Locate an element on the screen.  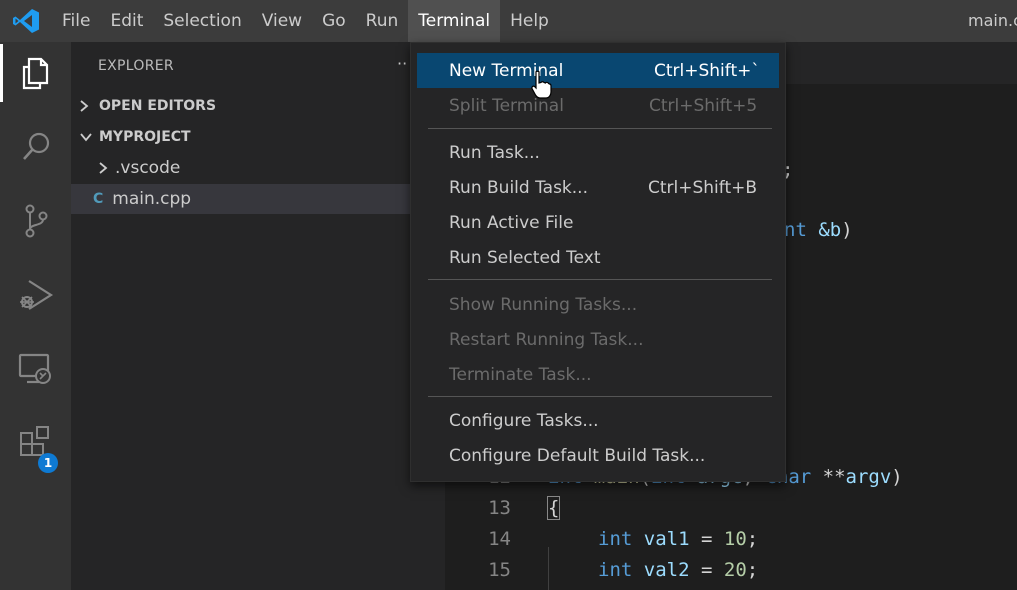
tree-item-main-cpp: C main.cpp is located at coordinates (258, 199).